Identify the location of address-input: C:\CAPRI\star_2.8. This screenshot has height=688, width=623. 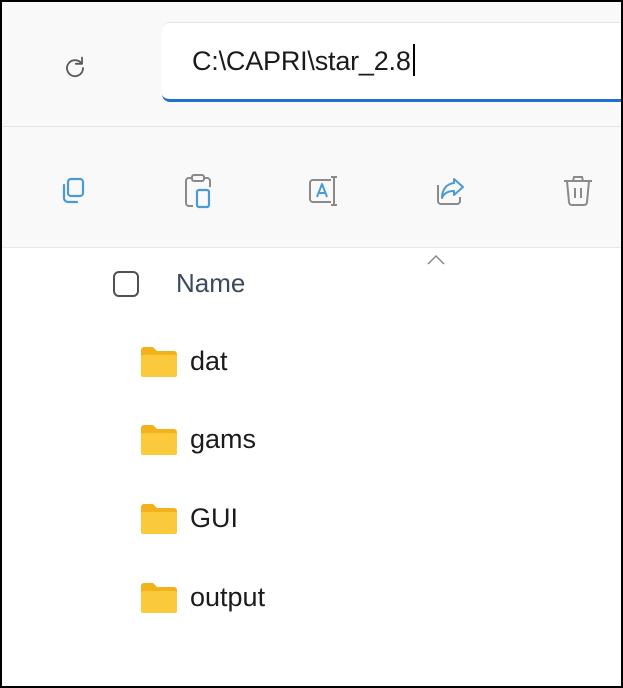
(303, 60).